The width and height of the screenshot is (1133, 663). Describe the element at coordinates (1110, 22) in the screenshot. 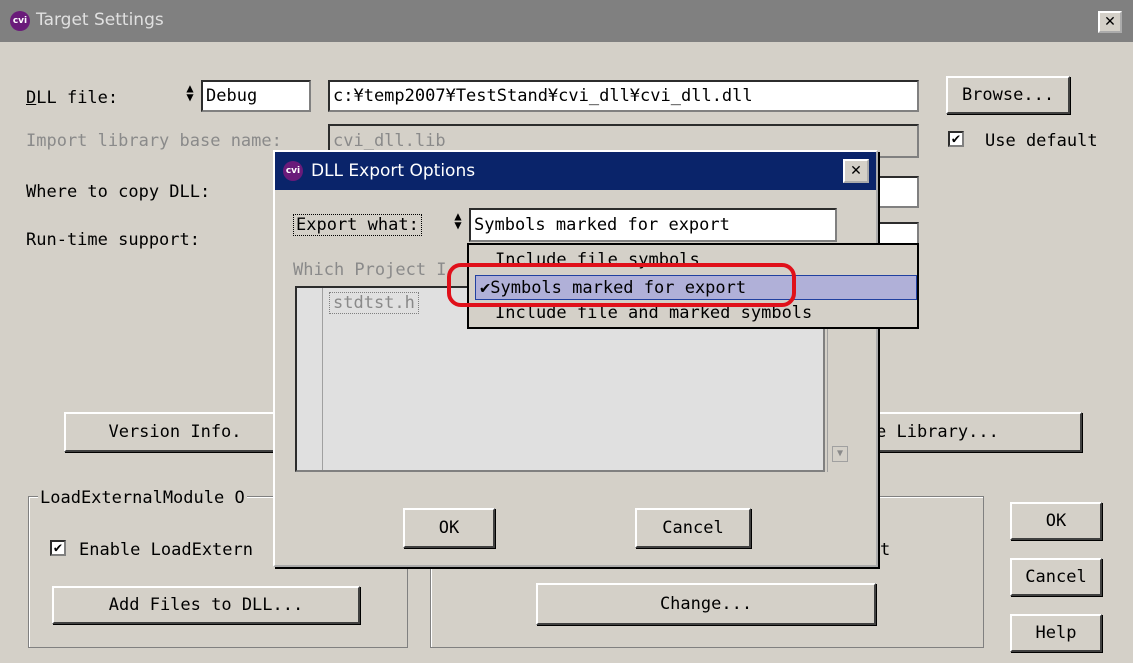

I see `close-icon: ✕` at that location.